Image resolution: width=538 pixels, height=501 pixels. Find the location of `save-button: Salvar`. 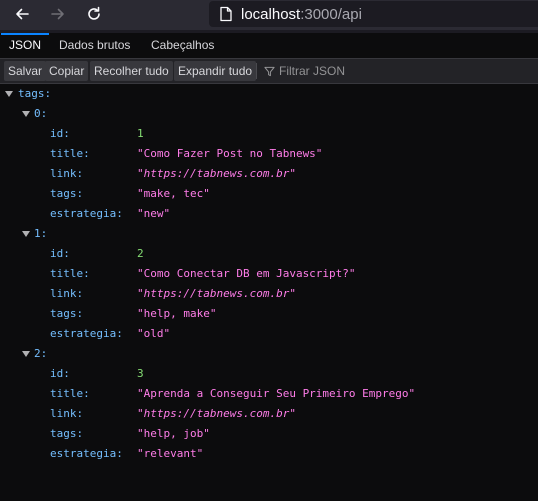

save-button: Salvar is located at coordinates (25, 71).